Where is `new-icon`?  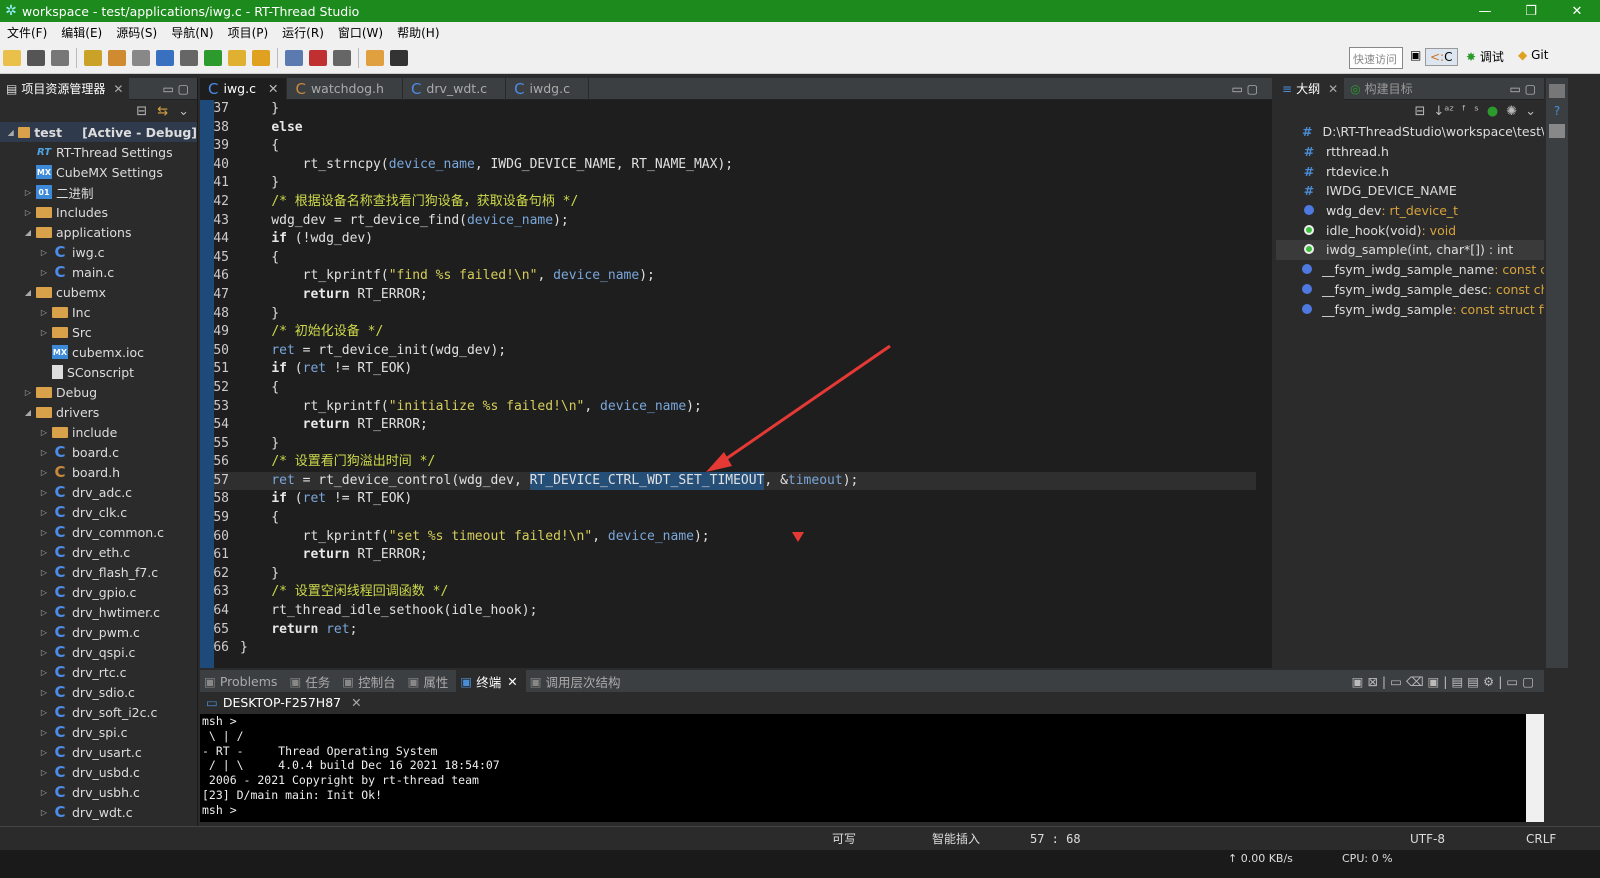 new-icon is located at coordinates (12, 57).